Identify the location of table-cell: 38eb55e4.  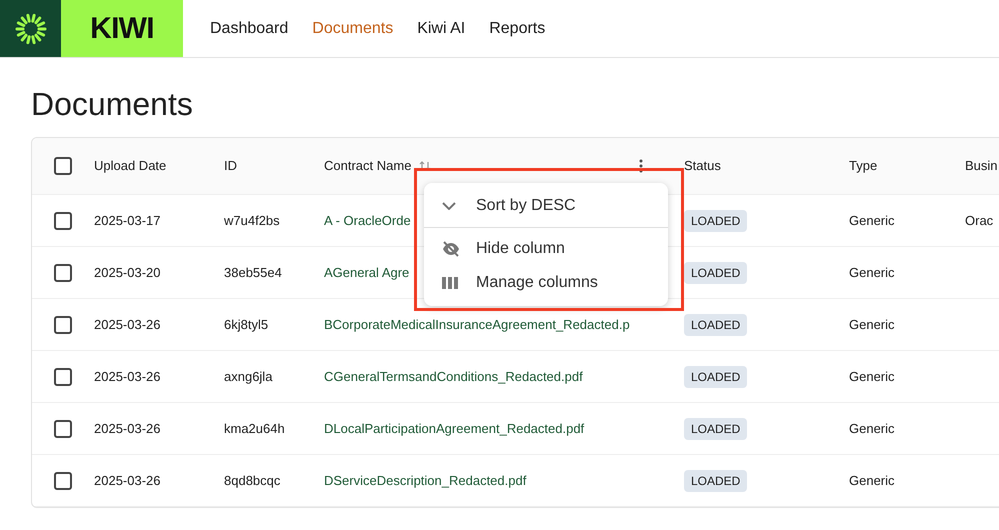
(253, 272).